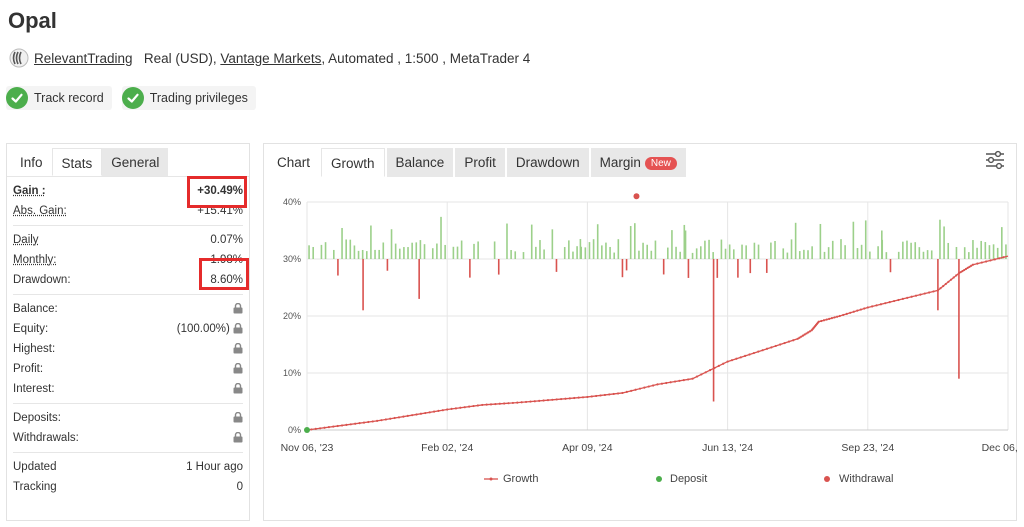 This screenshot has height=527, width=1024. I want to click on daily-label: Daily, so click(26, 240).